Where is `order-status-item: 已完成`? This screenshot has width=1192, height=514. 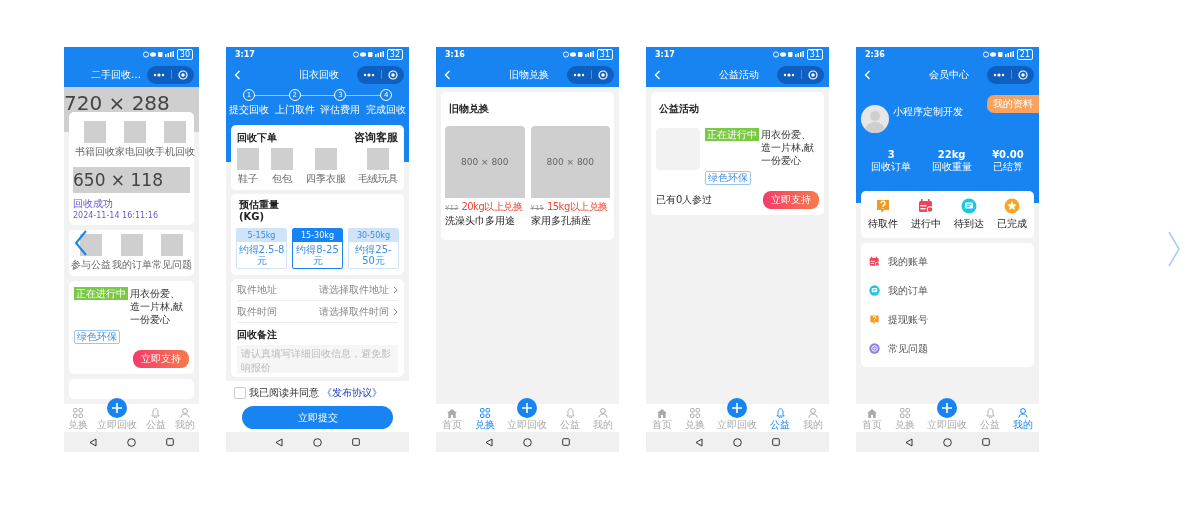 order-status-item: 已完成 is located at coordinates (1012, 214).